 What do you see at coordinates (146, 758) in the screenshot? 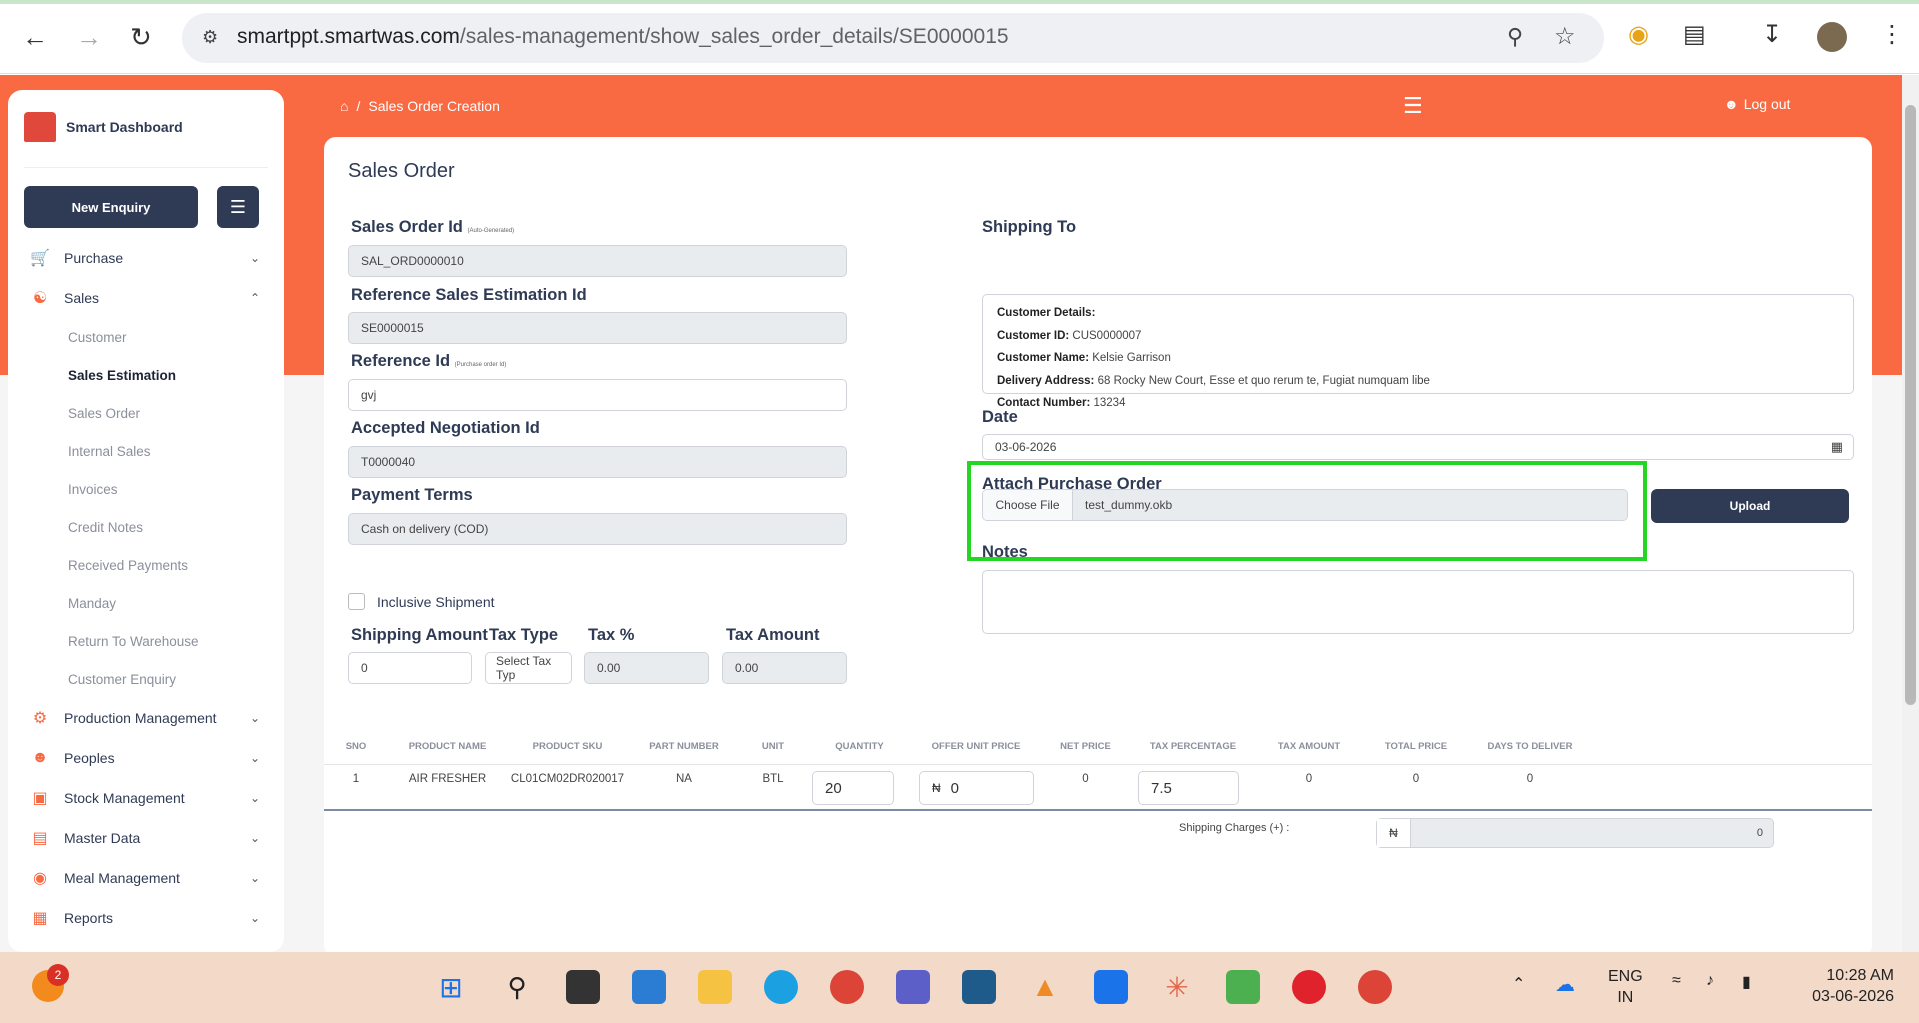
I see `sidebar-item-peoples: ☻ Peoples ⌄` at bounding box center [146, 758].